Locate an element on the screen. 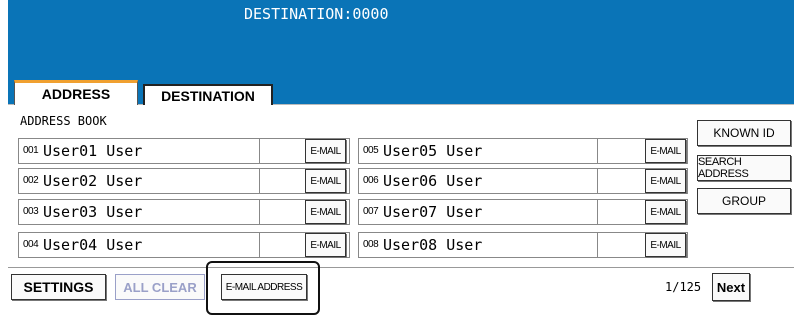 The width and height of the screenshot is (794, 315). entry-number: 004 is located at coordinates (31, 244).